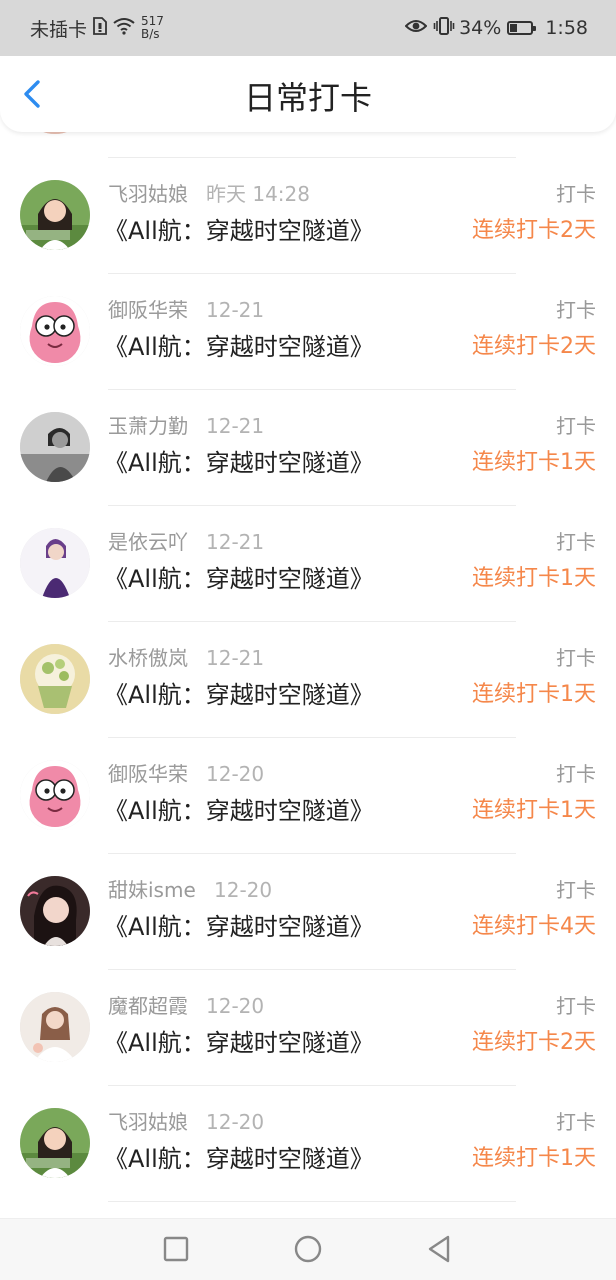 This screenshot has height=1280, width=616. I want to click on user-name: 魔都超霞, so click(148, 1006).